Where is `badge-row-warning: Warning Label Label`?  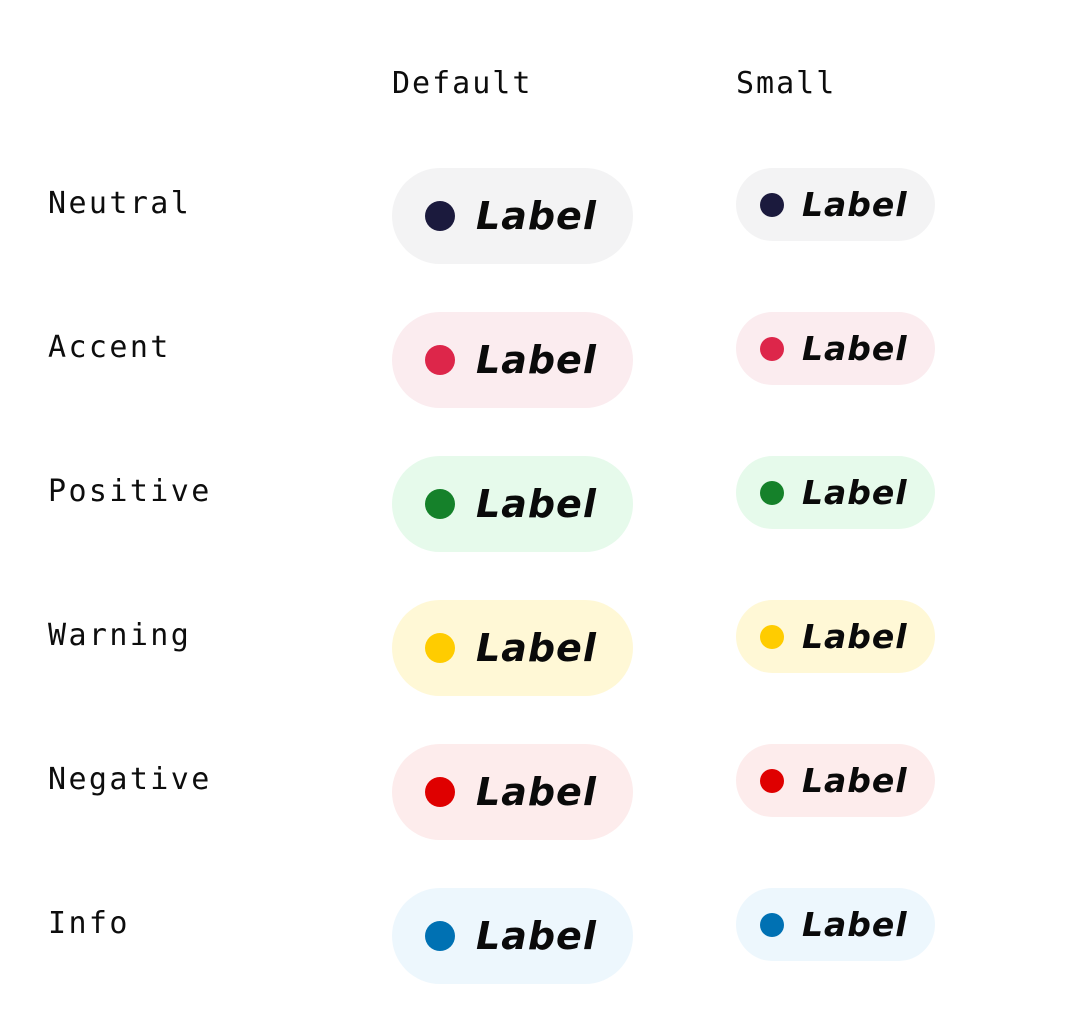 badge-row-warning: Warning Label Label is located at coordinates (540, 648).